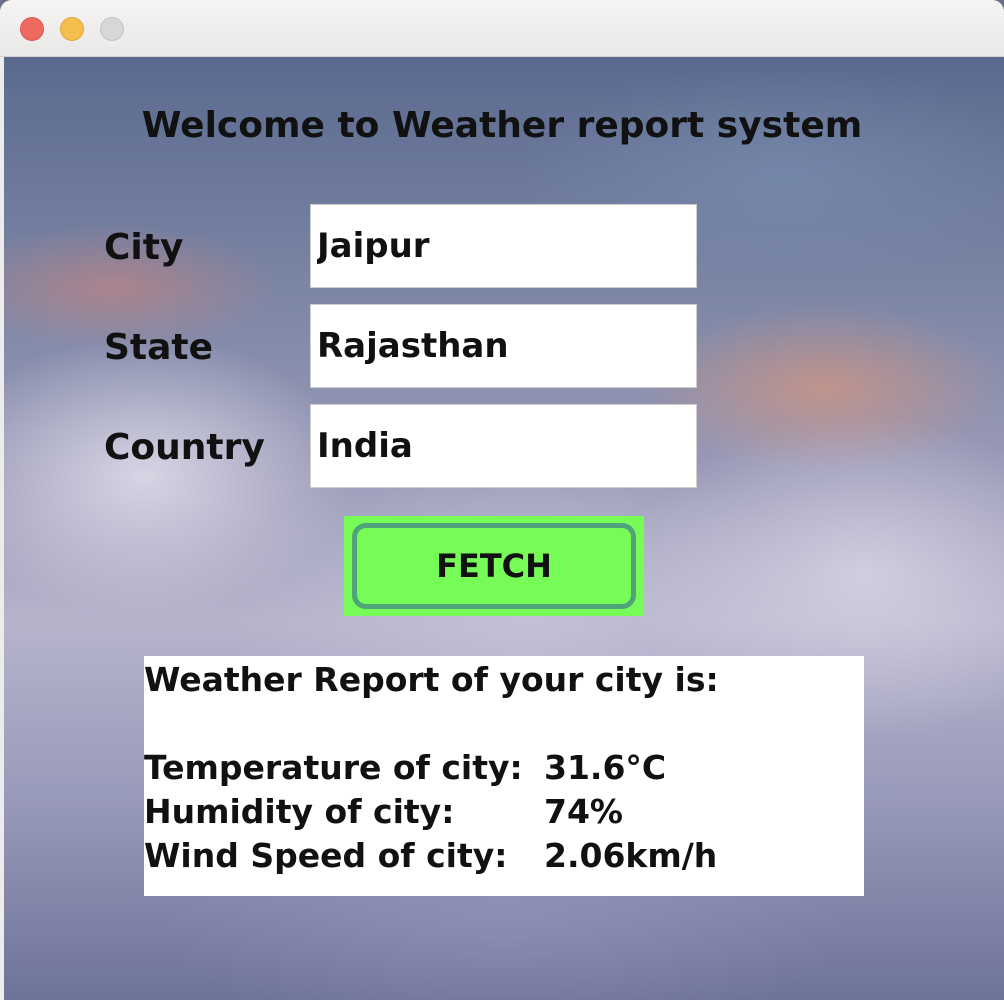  What do you see at coordinates (72, 29) in the screenshot?
I see `minimize-window-button` at bounding box center [72, 29].